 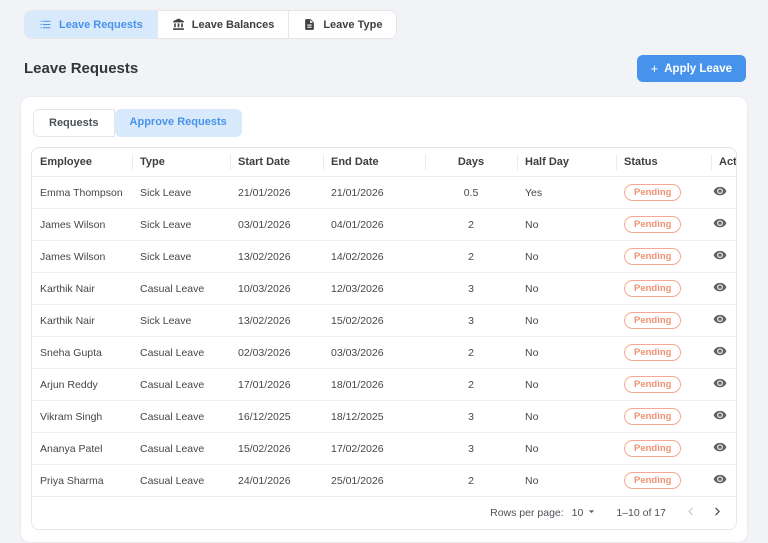 I want to click on nav-tab-leave-balances: Leave Balances, so click(x=223, y=24).